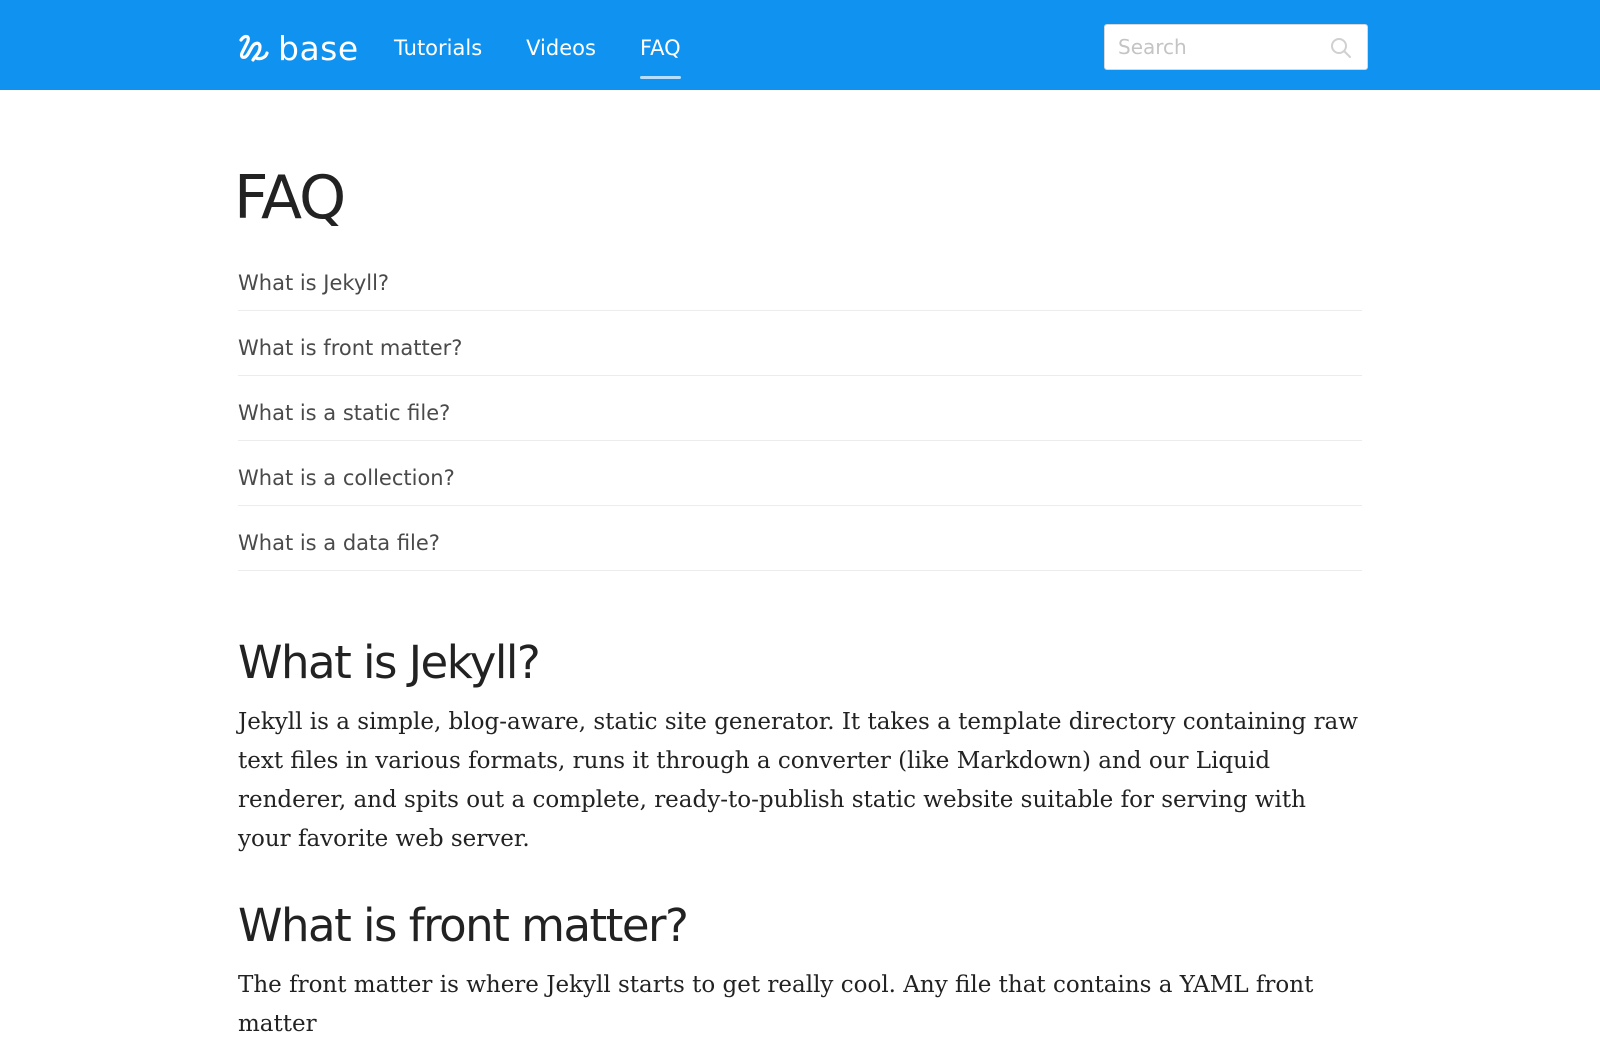 The width and height of the screenshot is (1600, 1044). I want to click on logo-link: base, so click(297, 48).